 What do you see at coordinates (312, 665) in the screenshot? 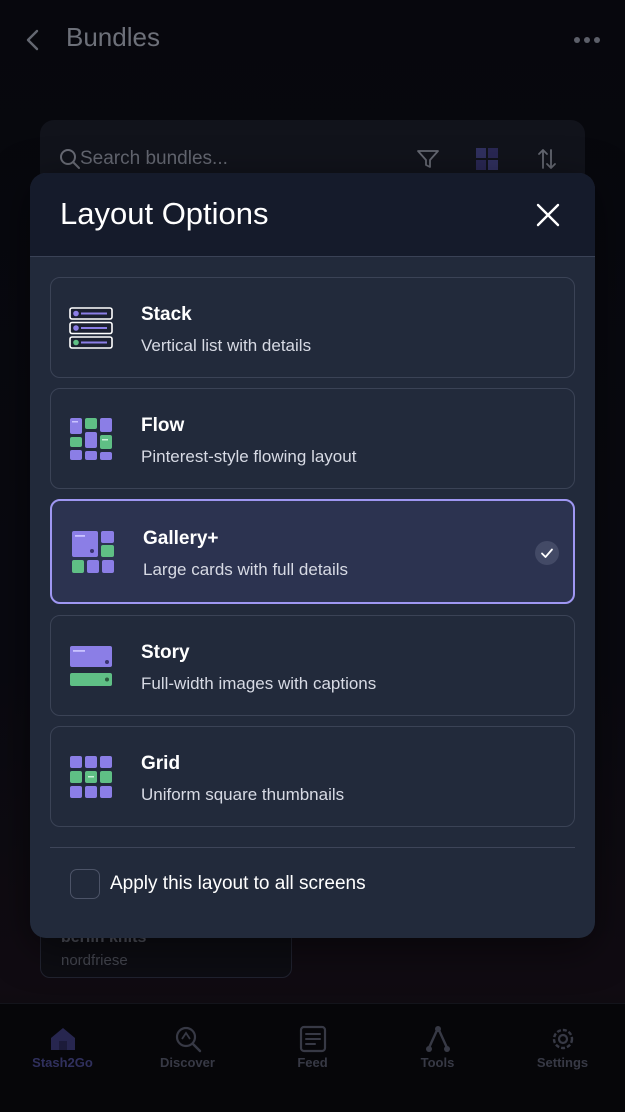
I see `layout-option-story: Story Full-width images with captions` at bounding box center [312, 665].